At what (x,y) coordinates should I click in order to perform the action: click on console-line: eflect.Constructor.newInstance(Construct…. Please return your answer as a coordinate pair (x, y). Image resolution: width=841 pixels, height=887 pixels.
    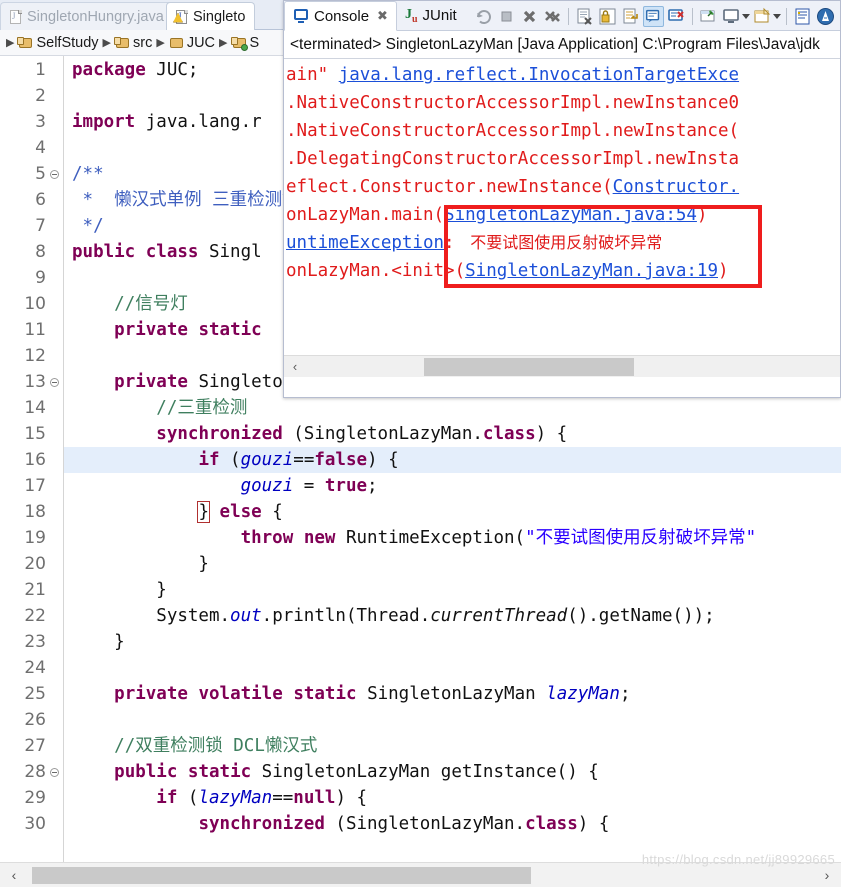
    Looking at the image, I should click on (562, 187).